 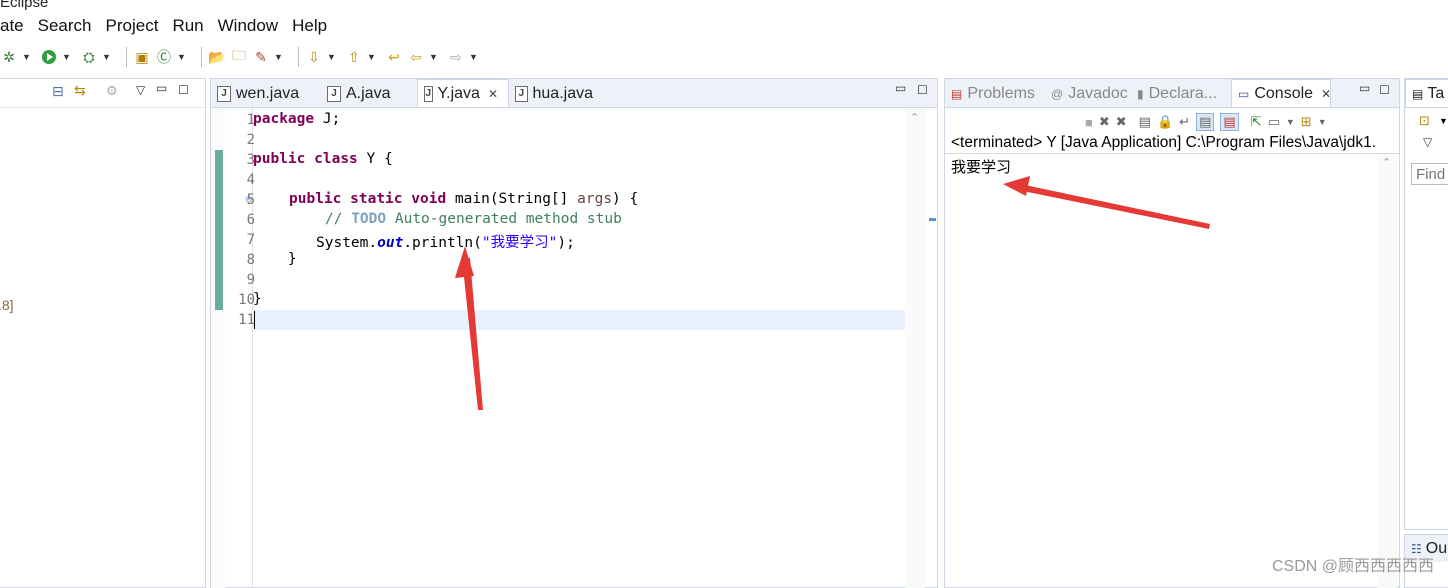 I want to click on display-console-dropdown-icon: ▼, so click(x=1290, y=122).